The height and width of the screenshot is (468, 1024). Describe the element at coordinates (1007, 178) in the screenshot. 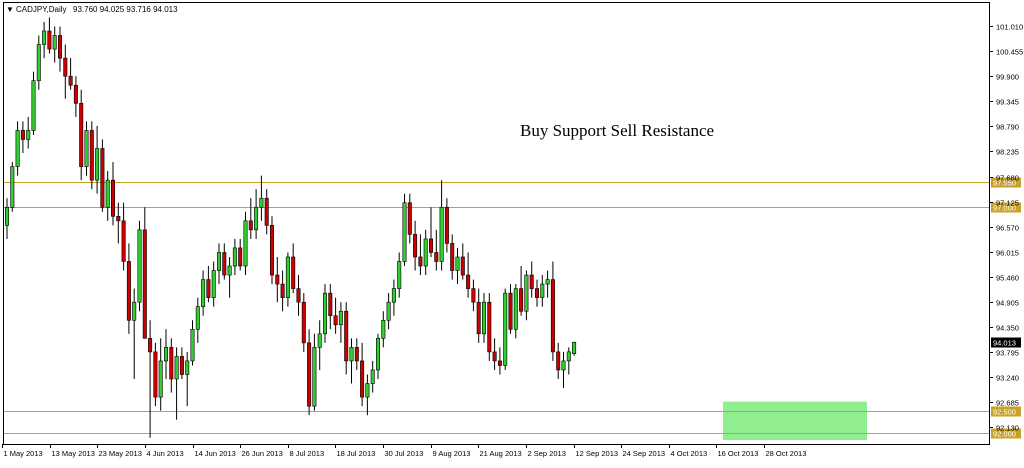

I see `y-tick-label: 97.680` at that location.